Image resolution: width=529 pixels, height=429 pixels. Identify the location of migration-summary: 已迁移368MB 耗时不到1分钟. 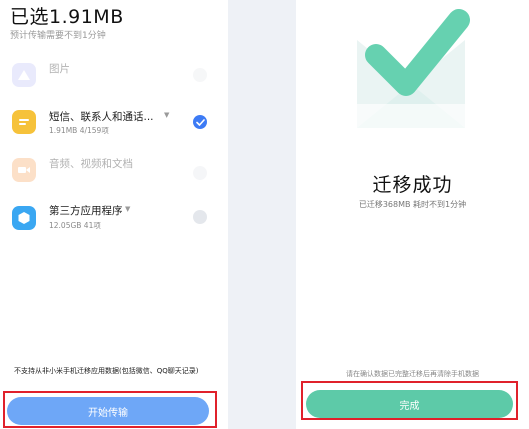
(412, 204).